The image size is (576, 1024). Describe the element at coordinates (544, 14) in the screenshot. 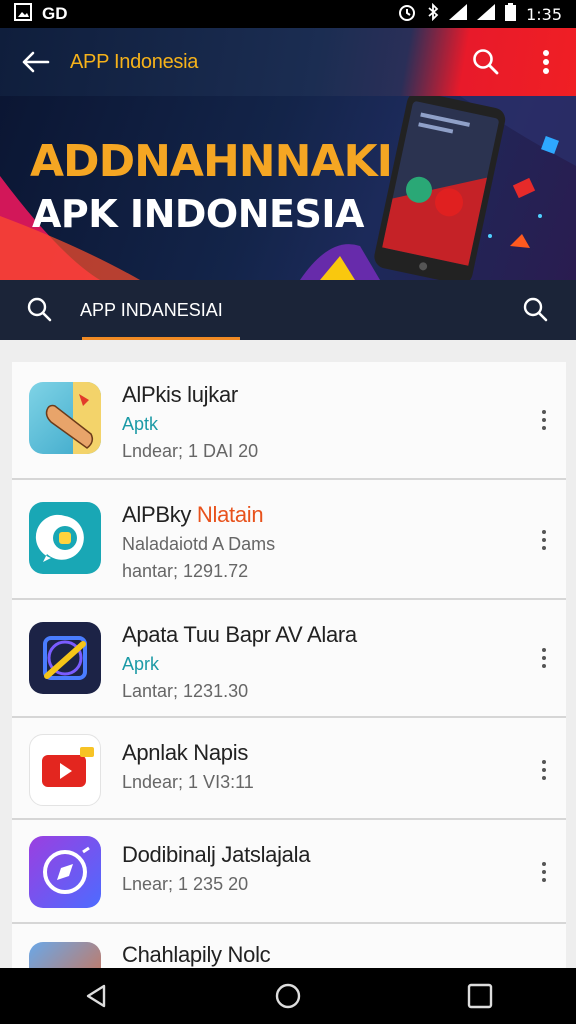

I see `clock: 1:35` at that location.